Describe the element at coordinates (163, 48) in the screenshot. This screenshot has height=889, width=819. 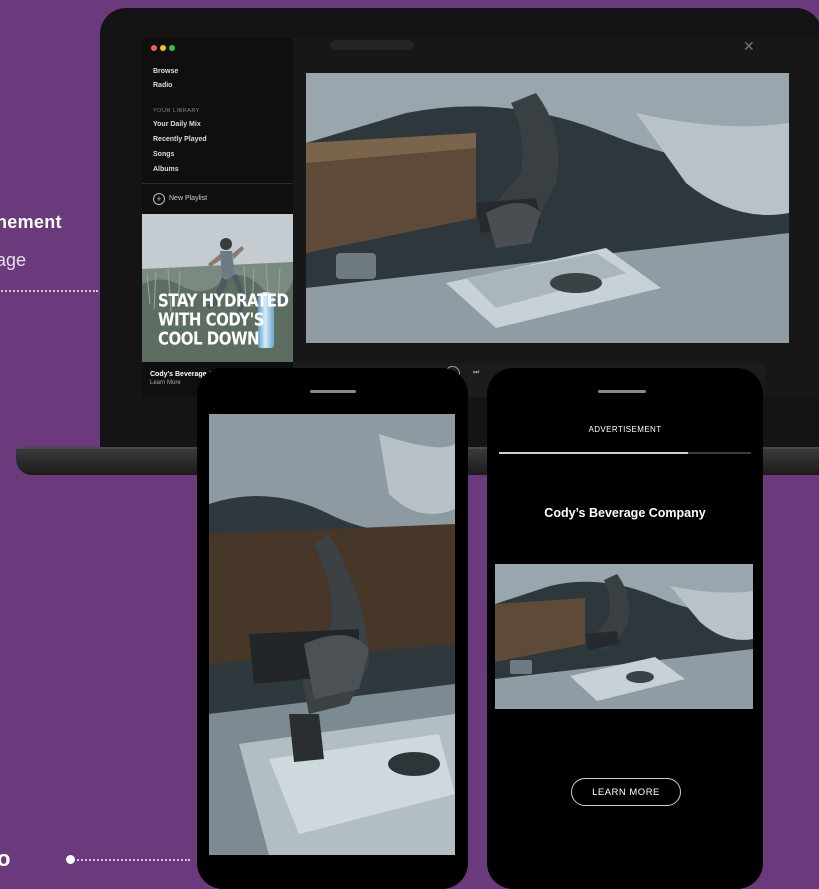
I see `window-minimize-dot` at that location.